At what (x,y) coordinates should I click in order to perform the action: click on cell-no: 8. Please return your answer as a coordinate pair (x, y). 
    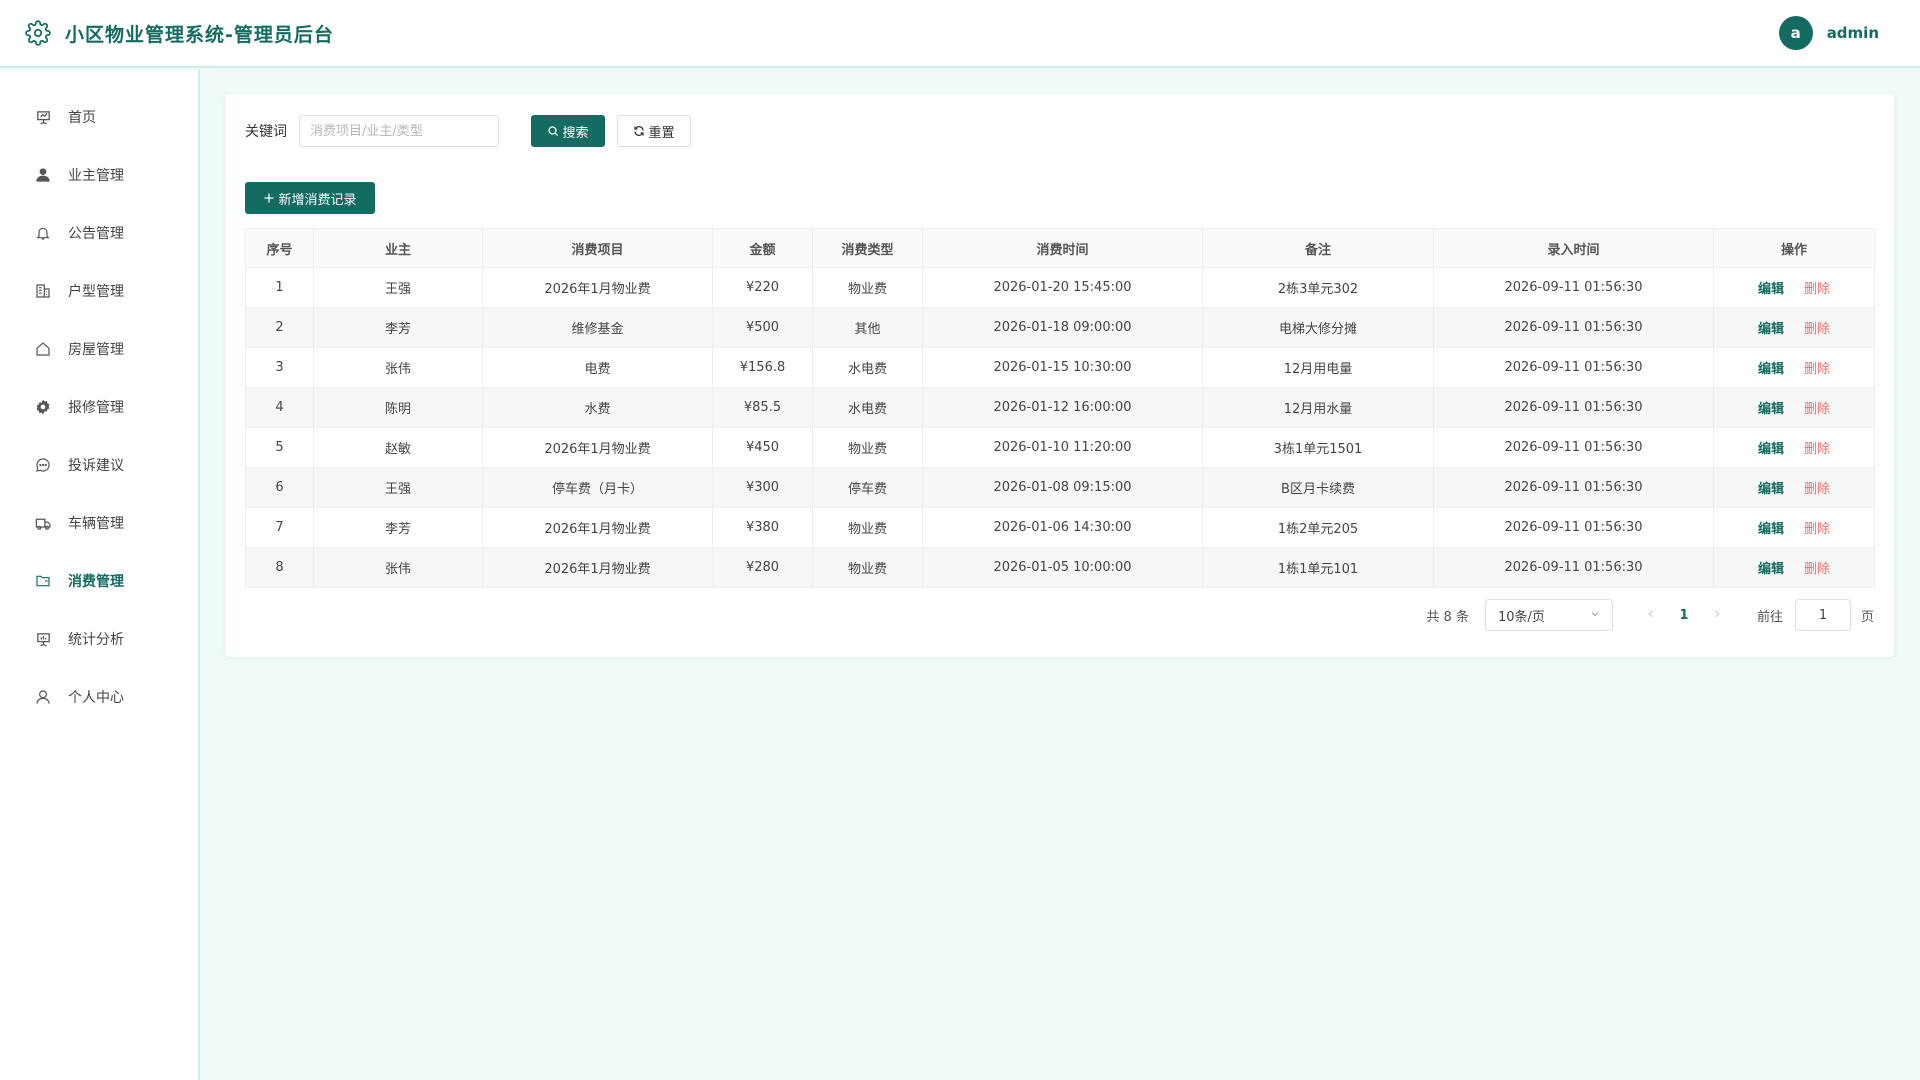
    Looking at the image, I should click on (279, 567).